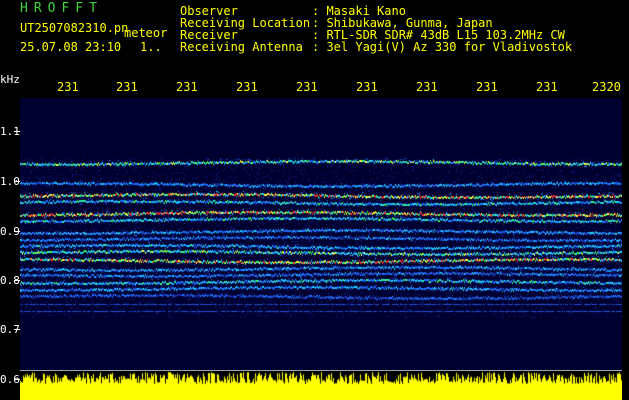 This screenshot has height=400, width=629. I want to click on record-type: meteor, so click(146, 33).